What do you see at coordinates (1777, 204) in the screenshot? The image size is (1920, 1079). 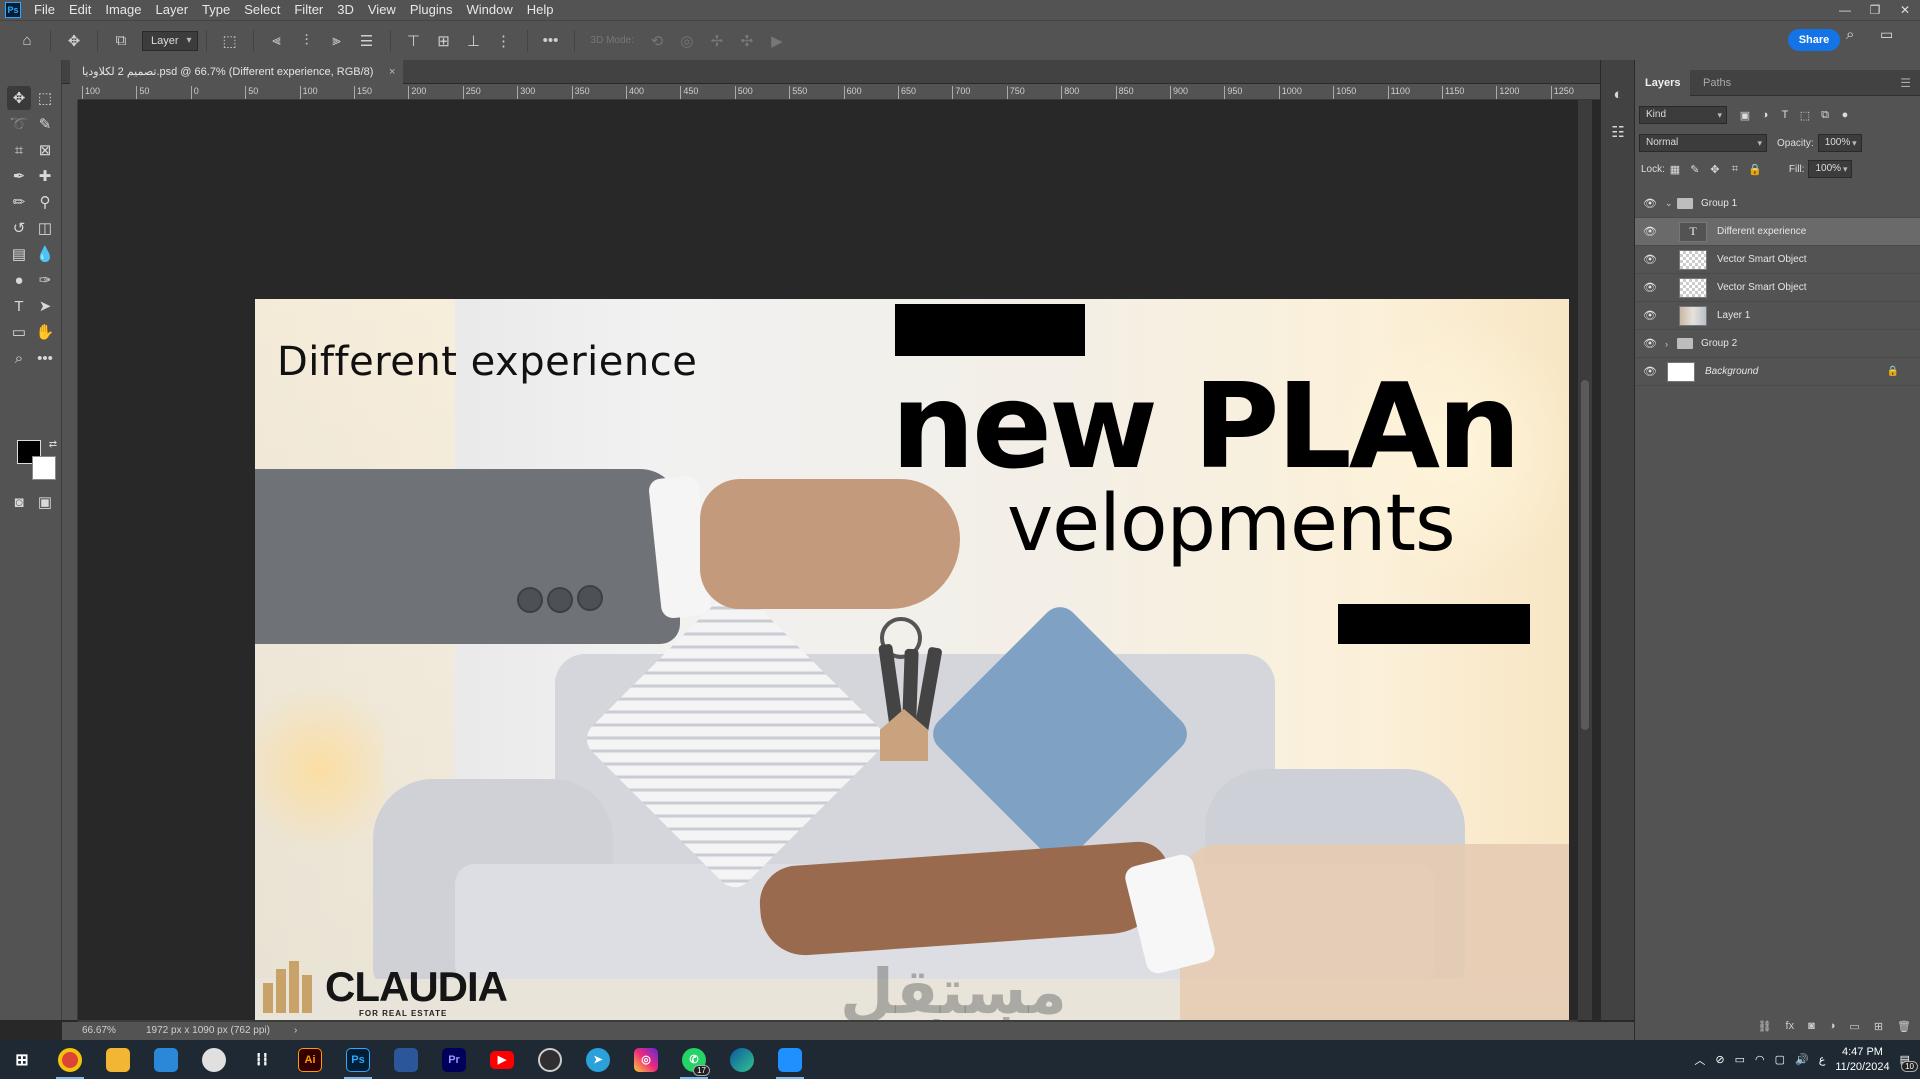 I see `layer-row-group-1: 👁 ⌄ Group 1` at bounding box center [1777, 204].